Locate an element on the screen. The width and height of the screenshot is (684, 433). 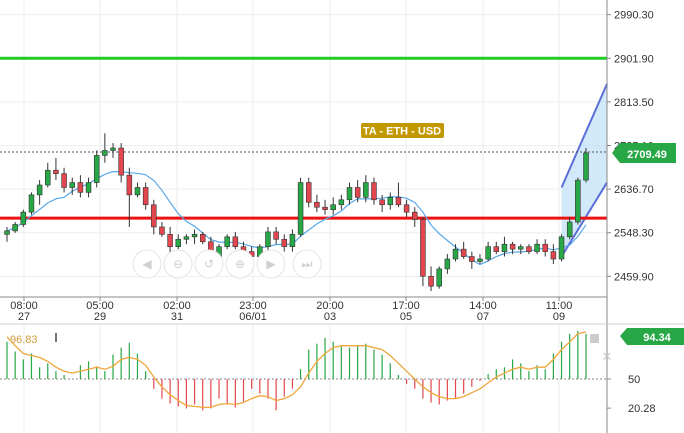
zoom-in-icon: ⊕ is located at coordinates (240, 264).